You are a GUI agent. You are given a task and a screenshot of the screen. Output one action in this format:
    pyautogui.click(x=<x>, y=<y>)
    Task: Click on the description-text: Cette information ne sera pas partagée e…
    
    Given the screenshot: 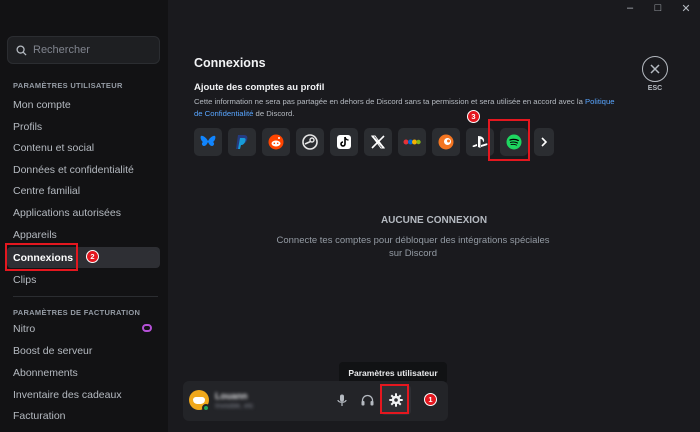 What is the action you would take?
    pyautogui.click(x=388, y=101)
    